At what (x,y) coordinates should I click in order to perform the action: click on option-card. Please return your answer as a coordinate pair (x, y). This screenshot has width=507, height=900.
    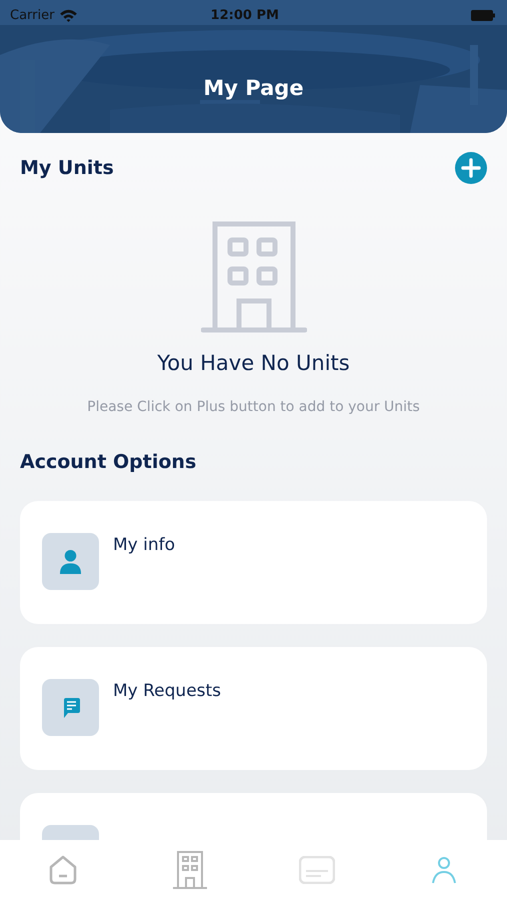
    Looking at the image, I should click on (253, 816).